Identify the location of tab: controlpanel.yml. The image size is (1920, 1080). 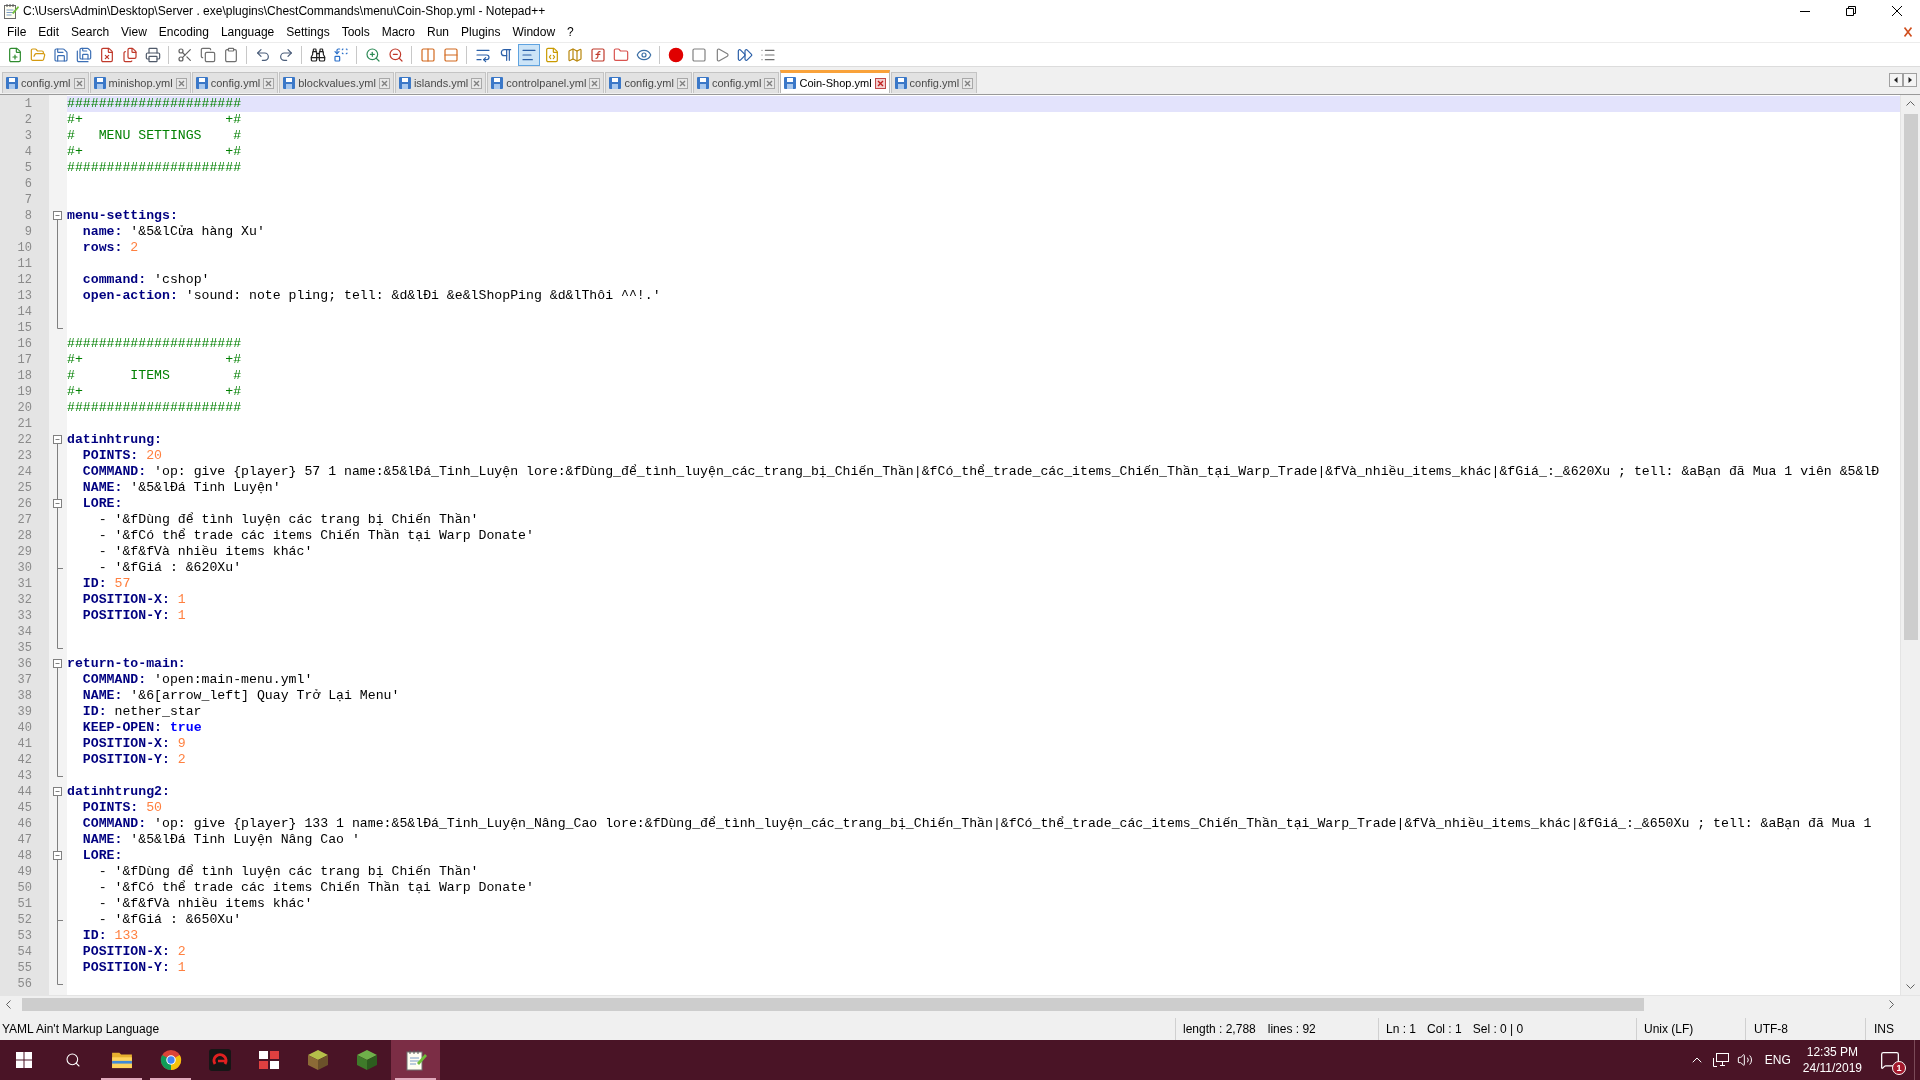
(546, 82).